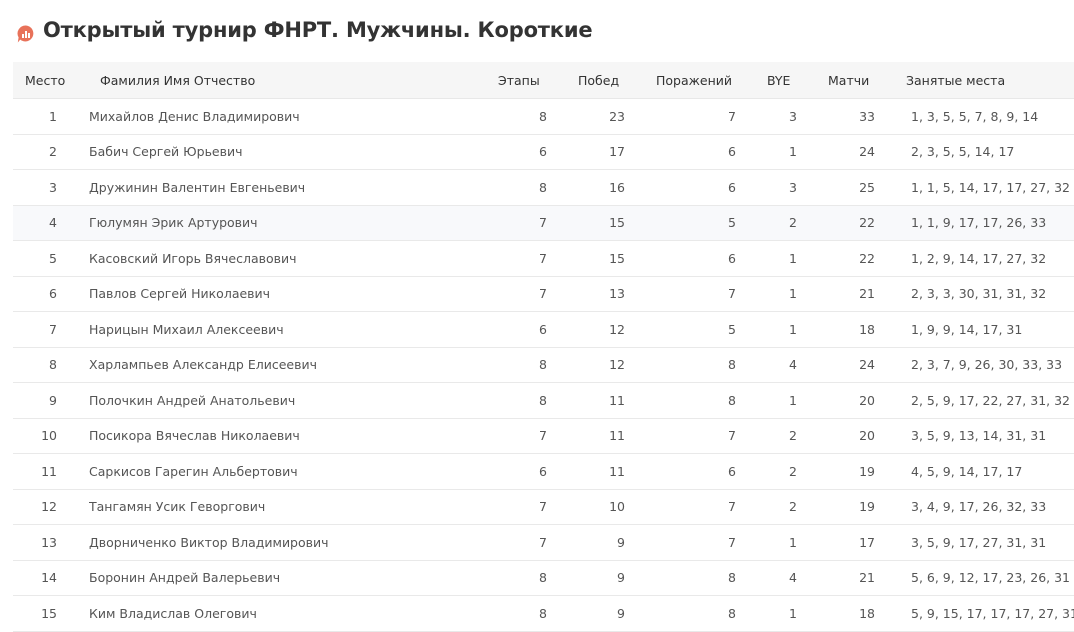  I want to click on cell-places: 1, 1, 5, 14, 17, 17, 27, 32, so click(984, 187).